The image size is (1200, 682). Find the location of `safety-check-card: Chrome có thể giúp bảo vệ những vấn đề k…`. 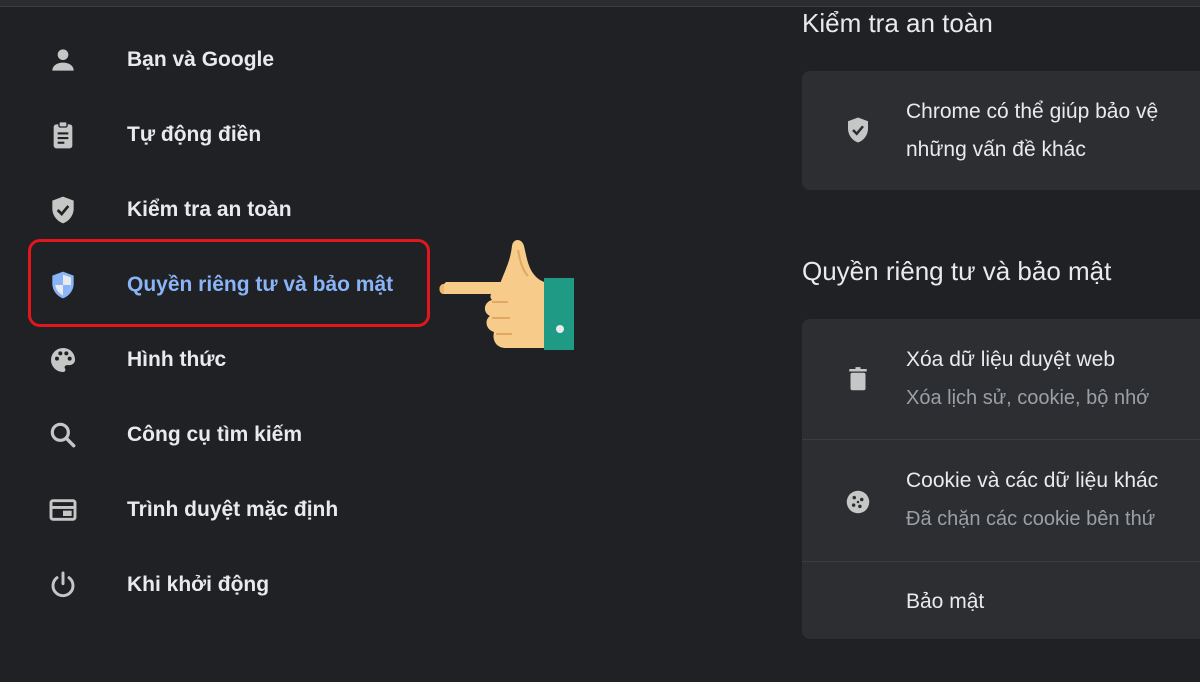

safety-check-card: Chrome có thể giúp bảo vệ những vấn đề k… is located at coordinates (1001, 130).